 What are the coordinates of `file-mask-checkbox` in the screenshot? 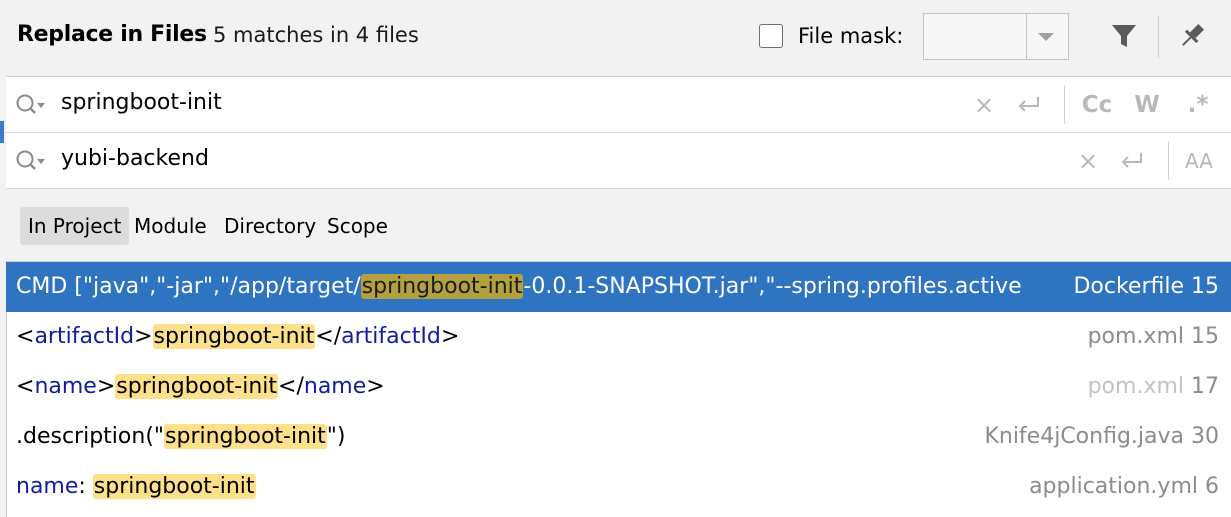 It's located at (771, 36).